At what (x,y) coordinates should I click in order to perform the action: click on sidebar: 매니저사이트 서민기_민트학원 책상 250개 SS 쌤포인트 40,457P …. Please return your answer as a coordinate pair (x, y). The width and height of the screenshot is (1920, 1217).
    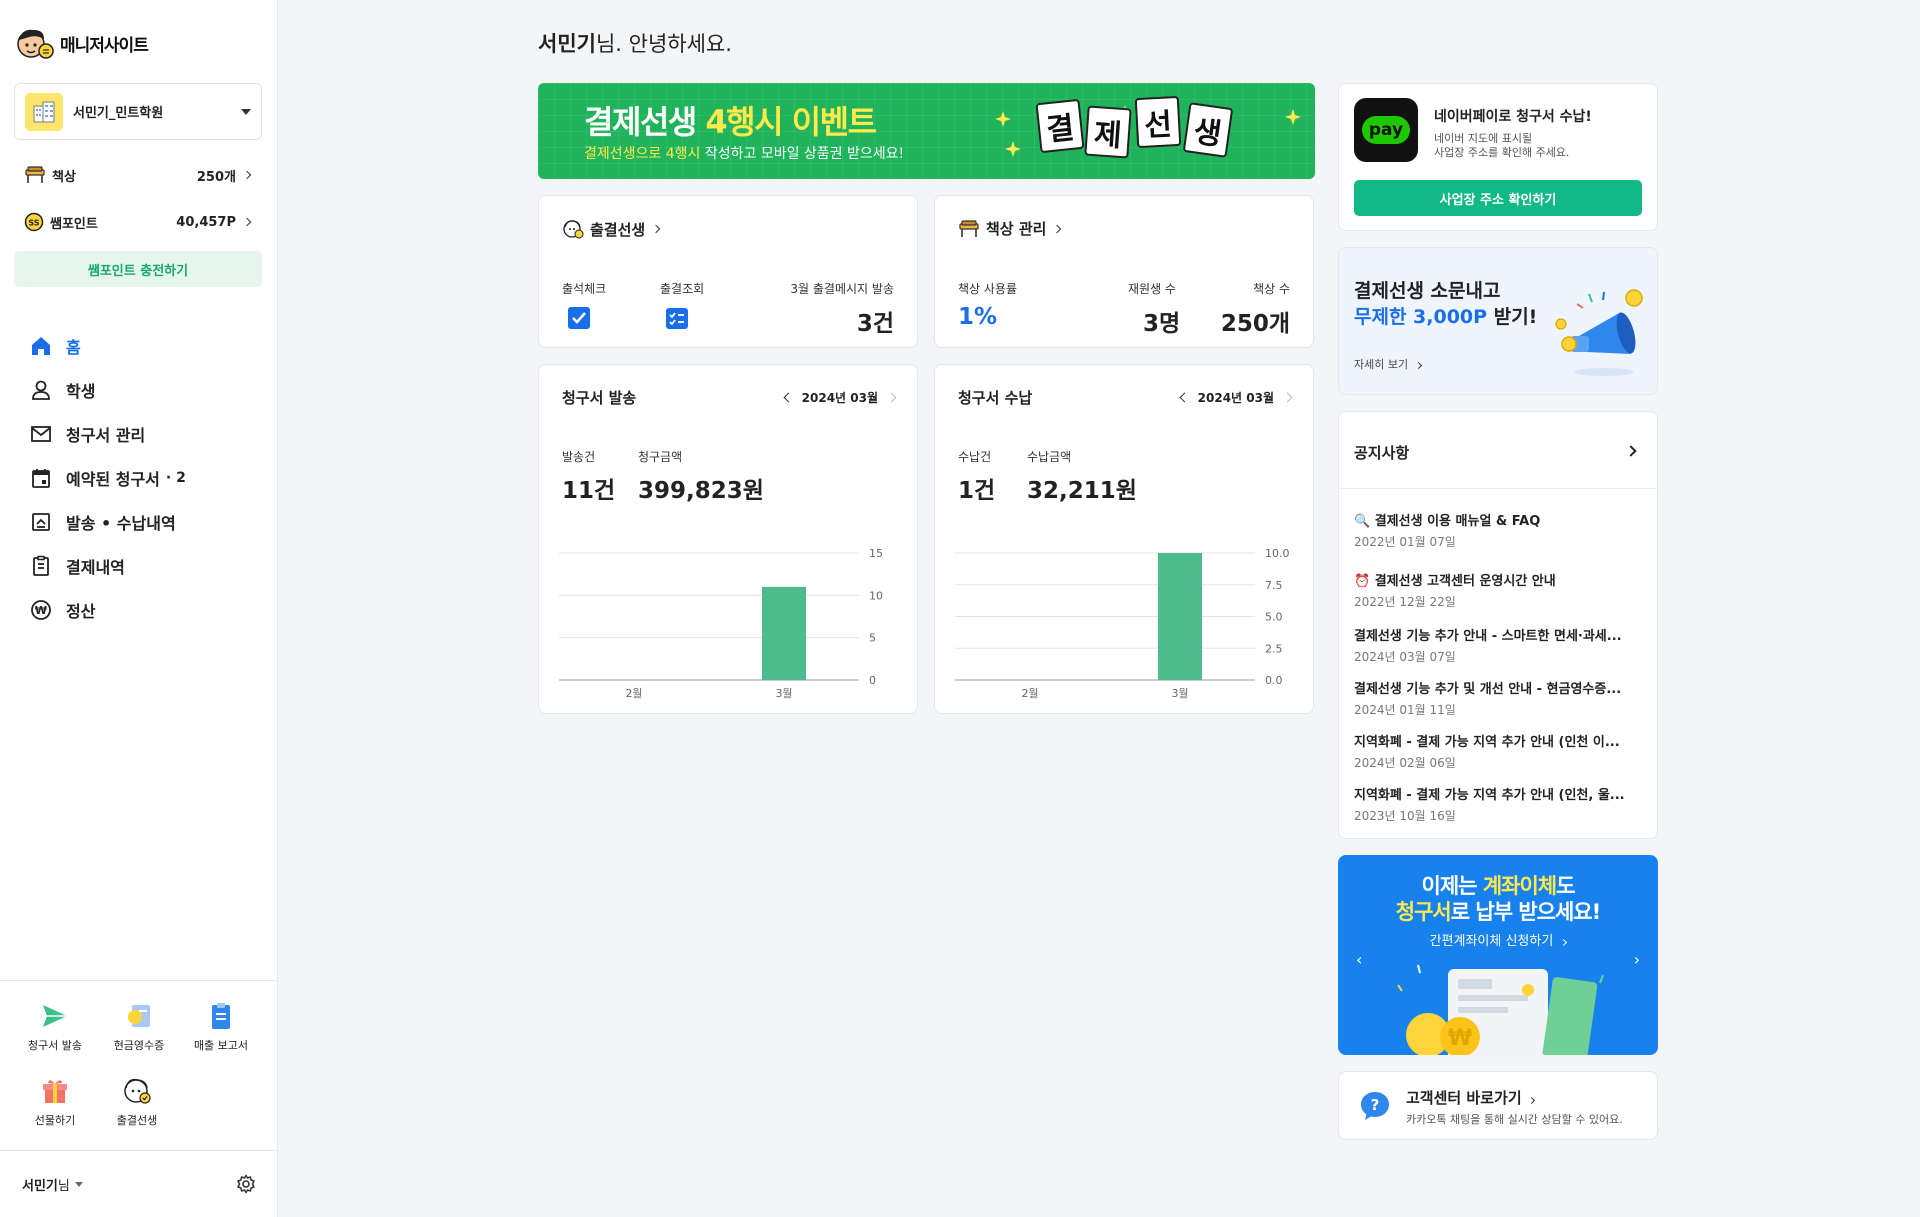
    Looking at the image, I should click on (139, 608).